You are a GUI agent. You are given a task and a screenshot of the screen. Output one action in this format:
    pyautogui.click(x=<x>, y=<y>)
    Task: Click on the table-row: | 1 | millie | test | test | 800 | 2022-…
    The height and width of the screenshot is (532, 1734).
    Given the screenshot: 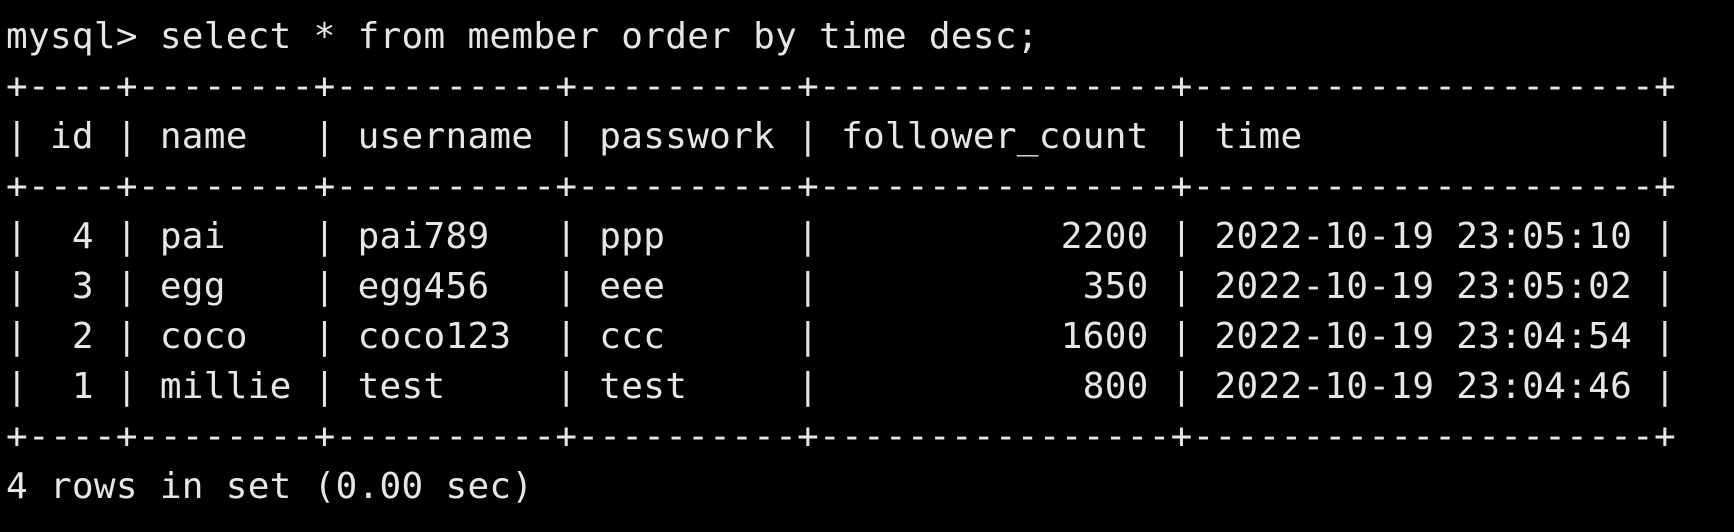 What is the action you would take?
    pyautogui.click(x=841, y=386)
    